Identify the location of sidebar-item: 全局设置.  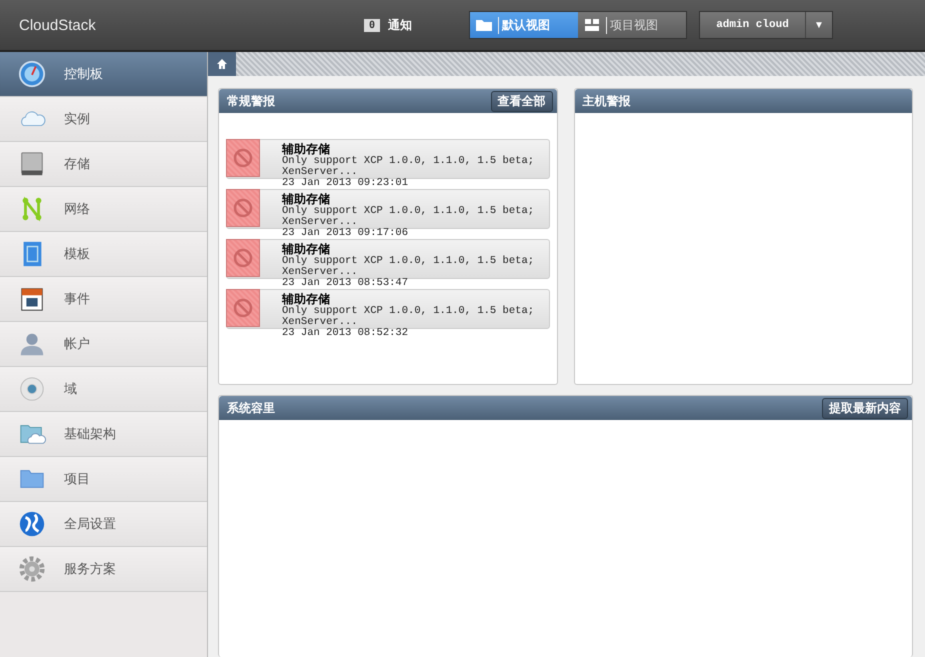
(103, 524).